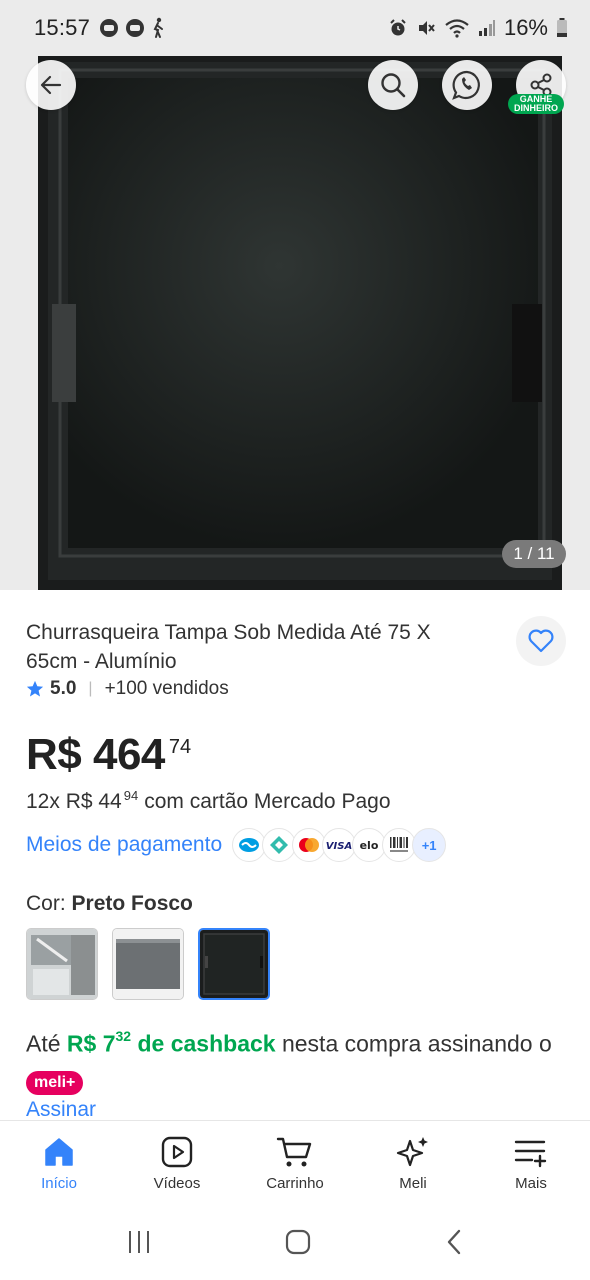 This screenshot has width=590, height=1280. Describe the element at coordinates (59, 1183) in the screenshot. I see `nav-label: Início` at that location.